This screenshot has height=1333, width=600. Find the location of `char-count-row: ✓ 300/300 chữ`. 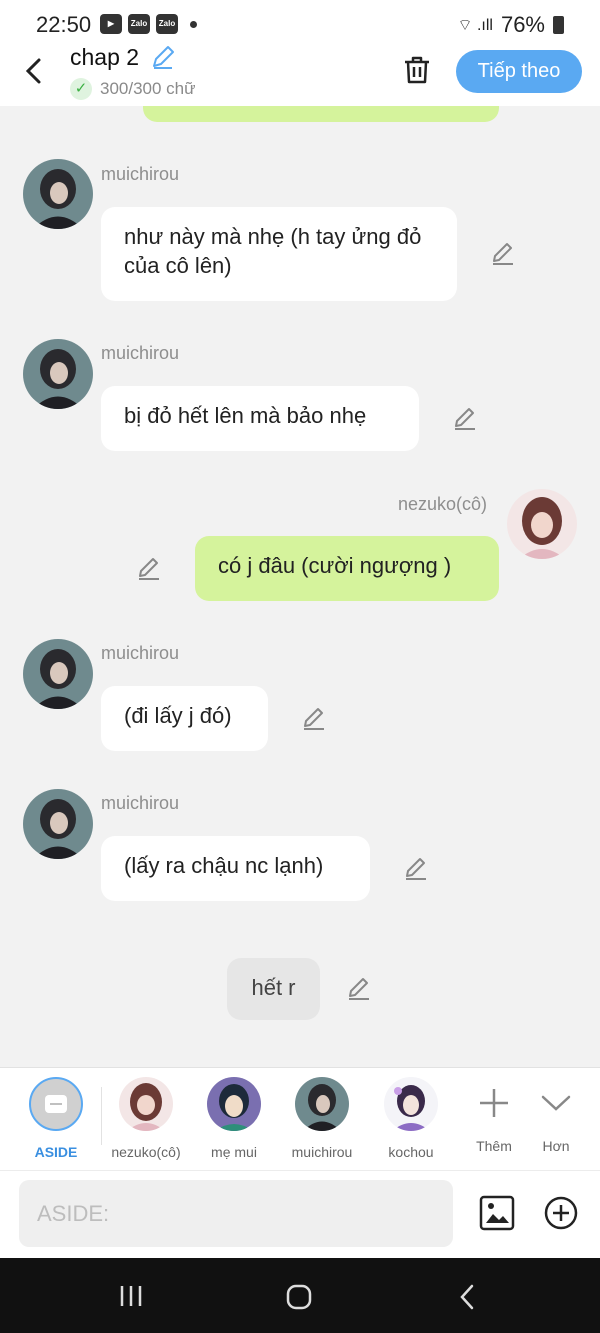

char-count-row: ✓ 300/300 chữ is located at coordinates (133, 89).